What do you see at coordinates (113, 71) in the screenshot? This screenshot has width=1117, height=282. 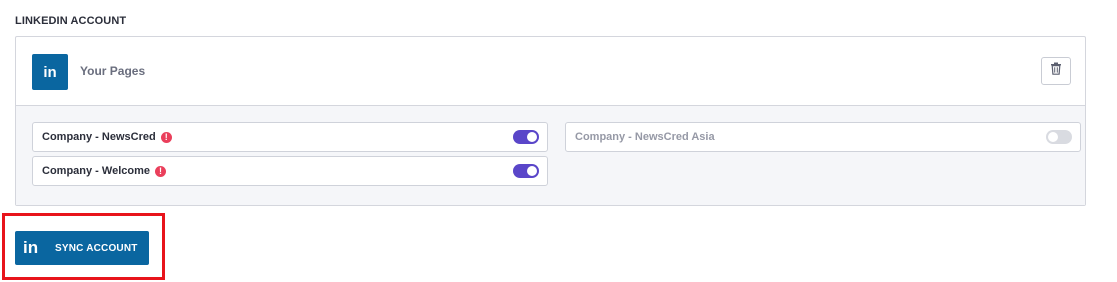 I see `pages-title: Your Pages` at bounding box center [113, 71].